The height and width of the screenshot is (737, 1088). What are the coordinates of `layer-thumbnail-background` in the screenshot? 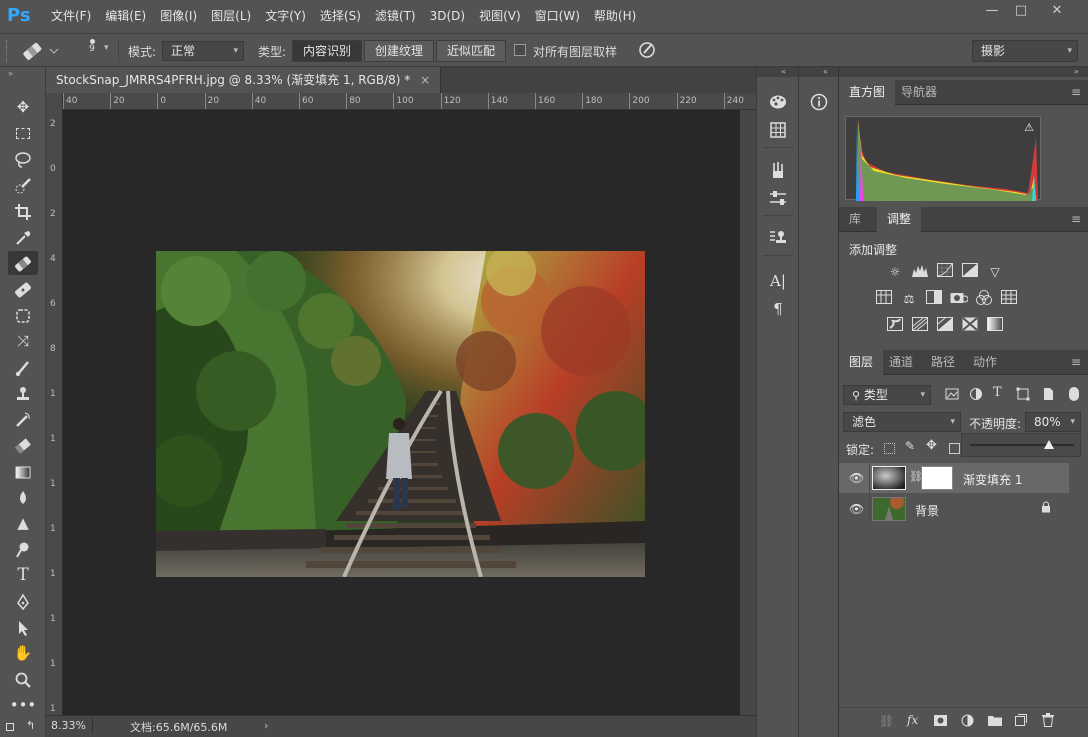 It's located at (889, 509).